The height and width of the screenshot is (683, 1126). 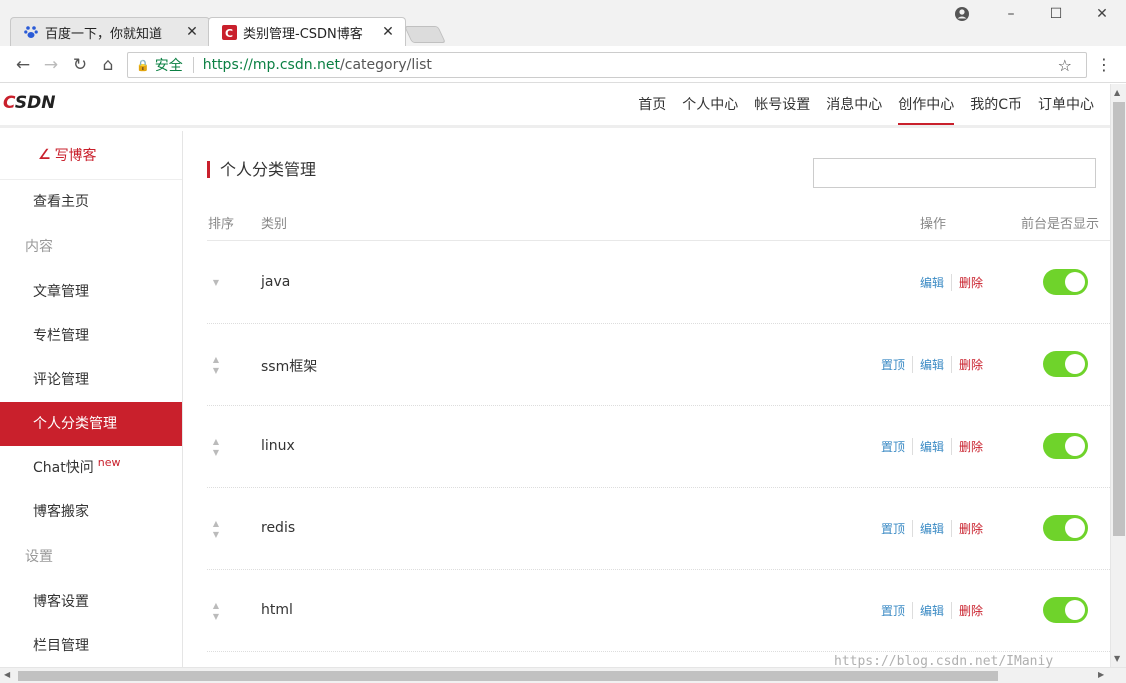 What do you see at coordinates (29, 103) in the screenshot?
I see `csdn-logo: CSDN` at bounding box center [29, 103].